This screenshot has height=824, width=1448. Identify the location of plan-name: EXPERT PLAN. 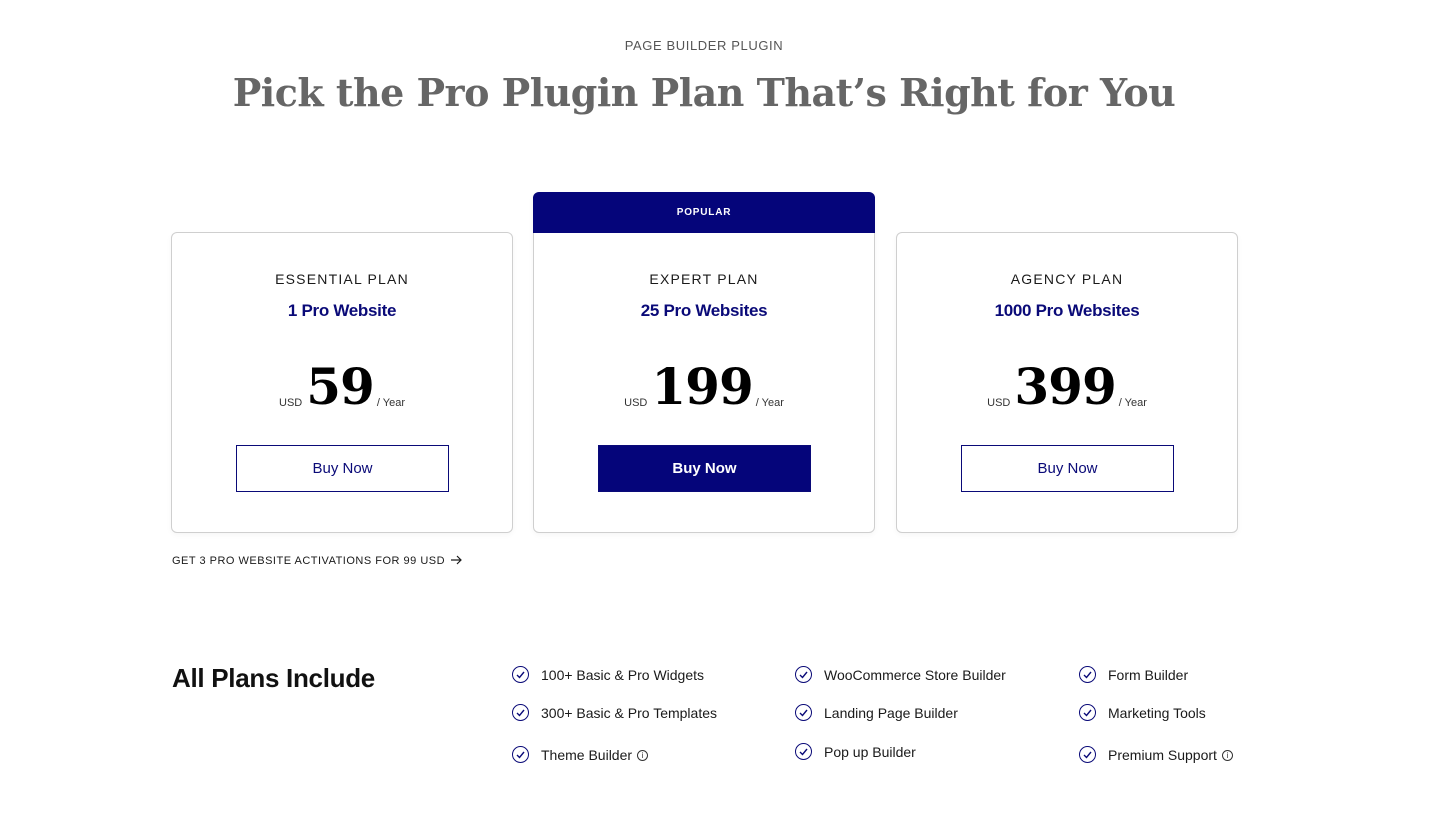
(704, 279).